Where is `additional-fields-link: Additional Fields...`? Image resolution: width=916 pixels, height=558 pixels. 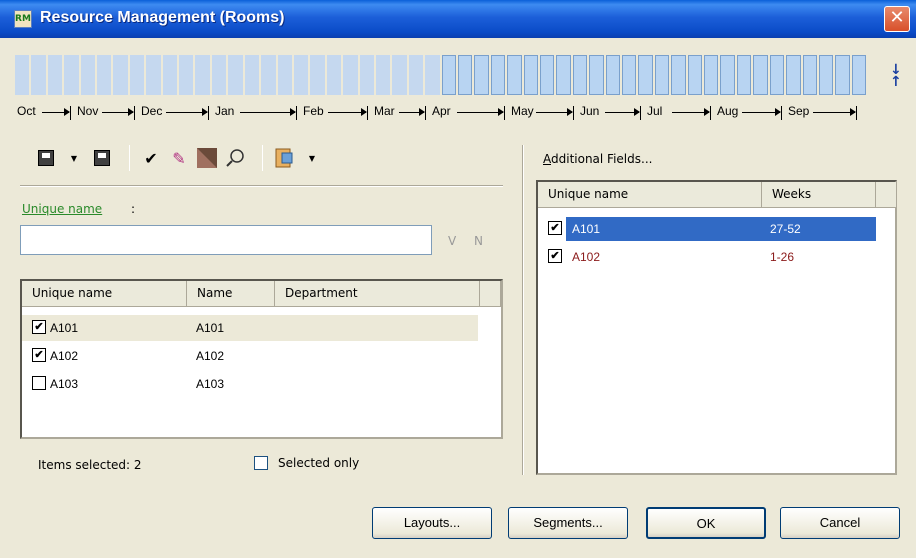 additional-fields-link: Additional Fields... is located at coordinates (597, 159).